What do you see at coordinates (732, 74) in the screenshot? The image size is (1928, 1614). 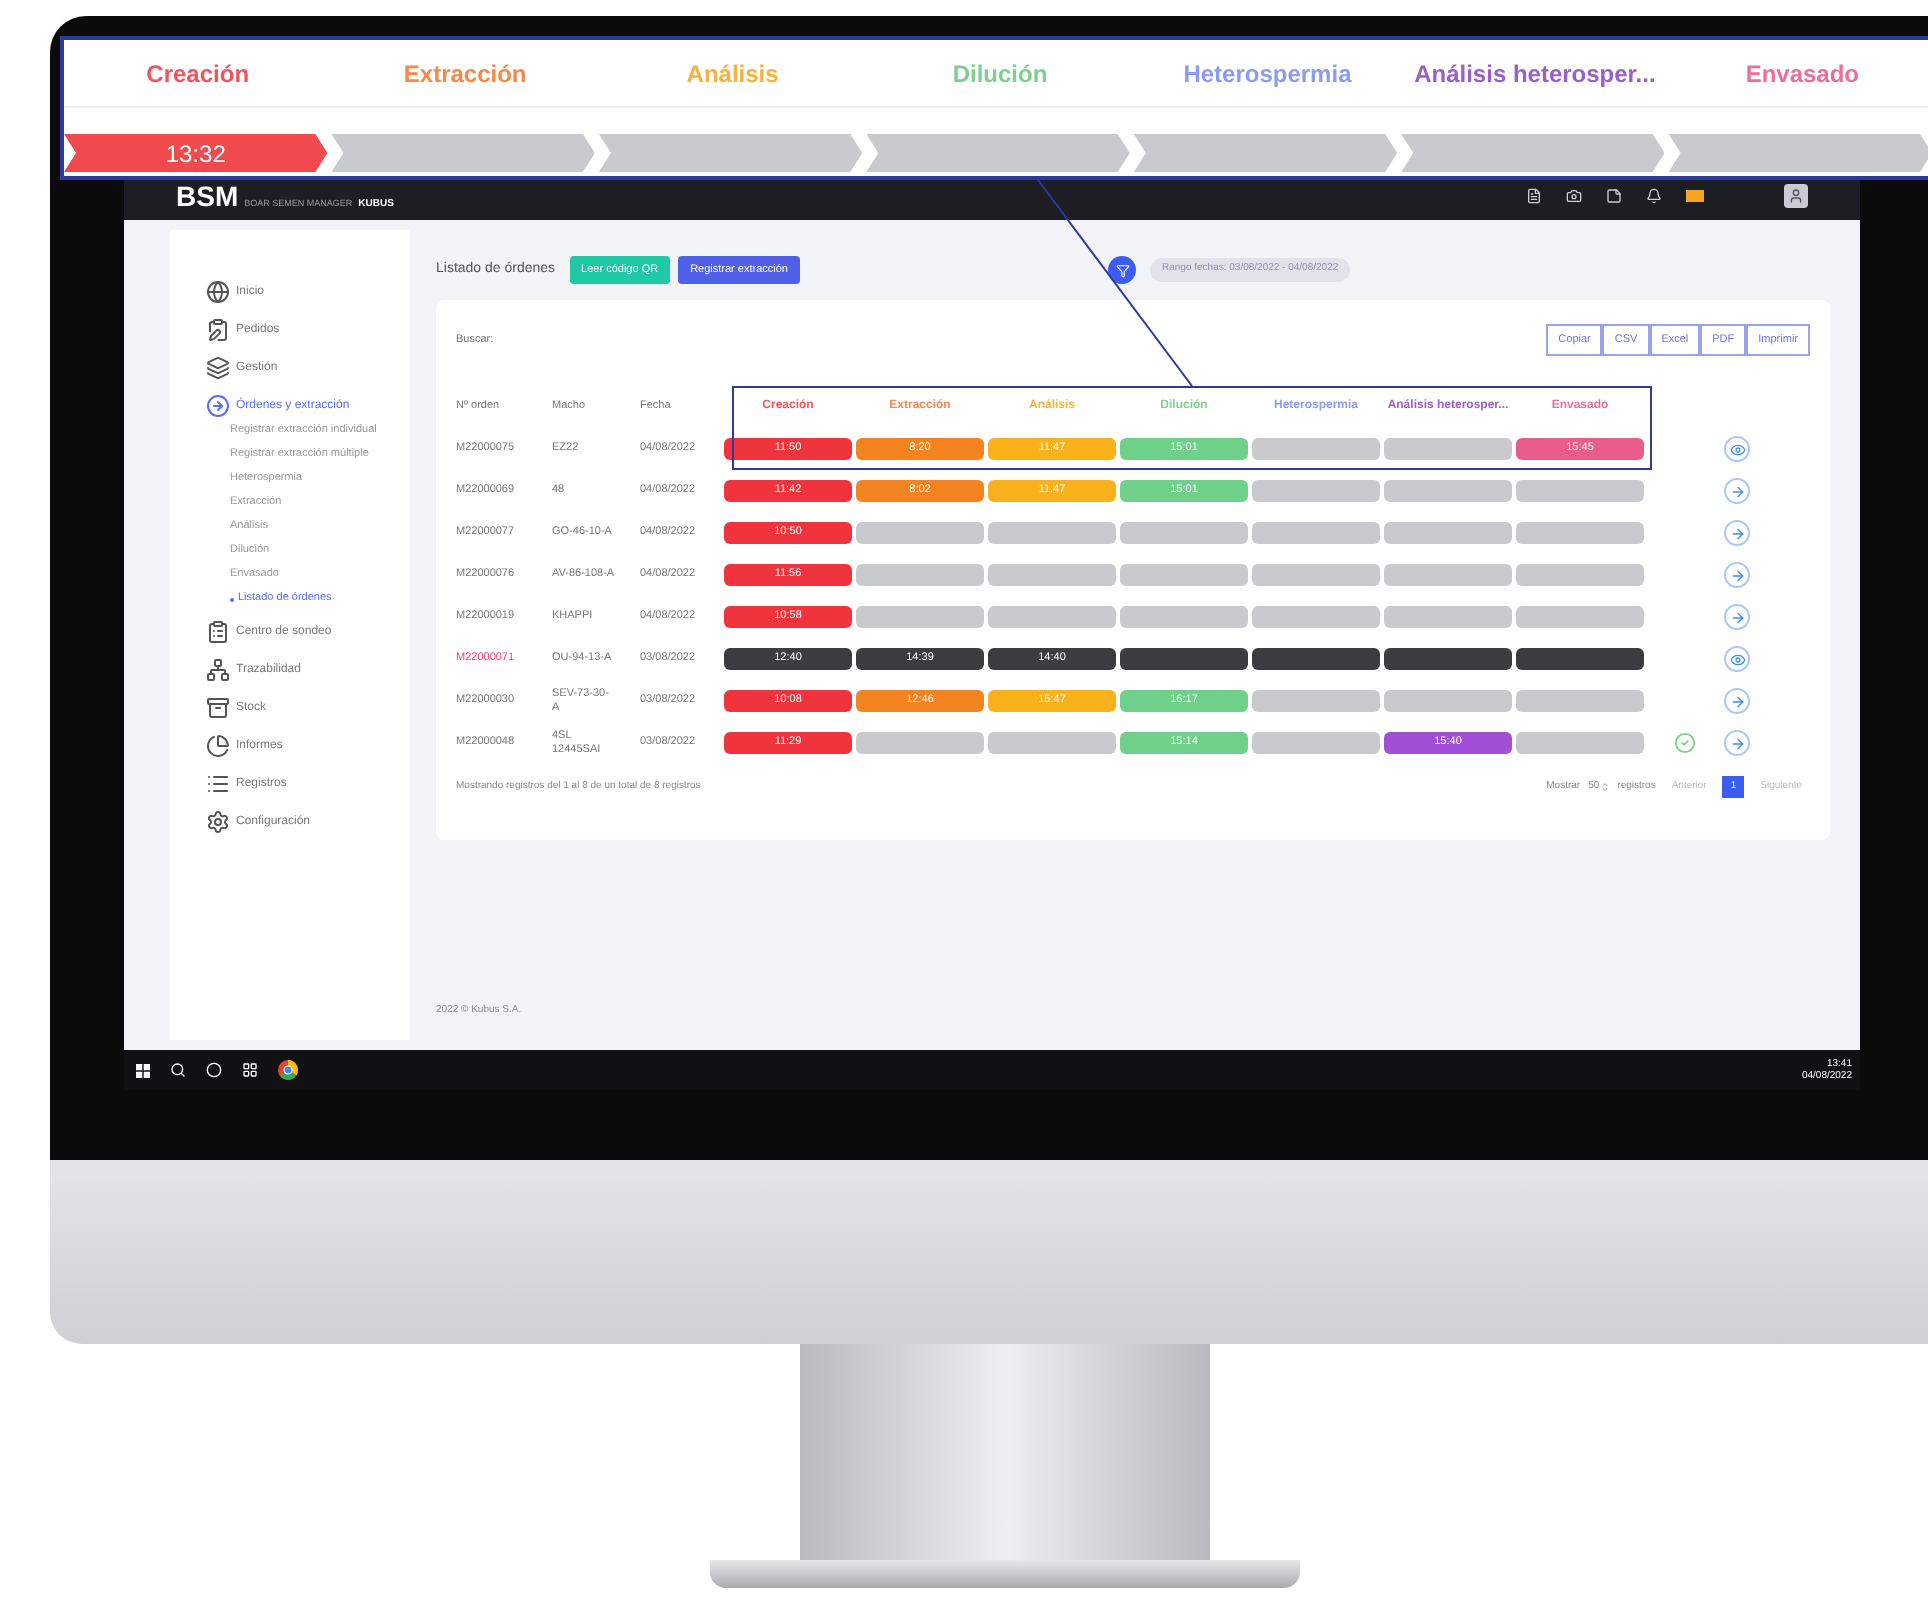 I see `stage-label: Análisis` at bounding box center [732, 74].